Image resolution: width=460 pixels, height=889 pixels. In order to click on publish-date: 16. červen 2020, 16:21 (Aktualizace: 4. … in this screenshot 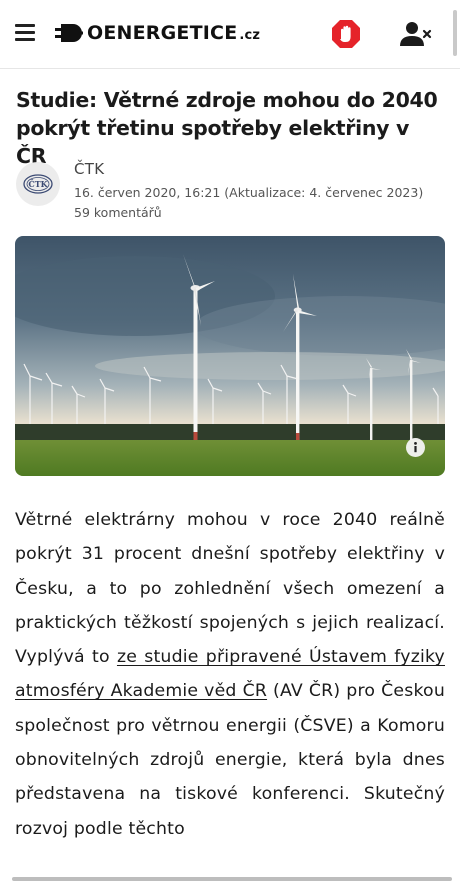, I will do `click(249, 192)`.